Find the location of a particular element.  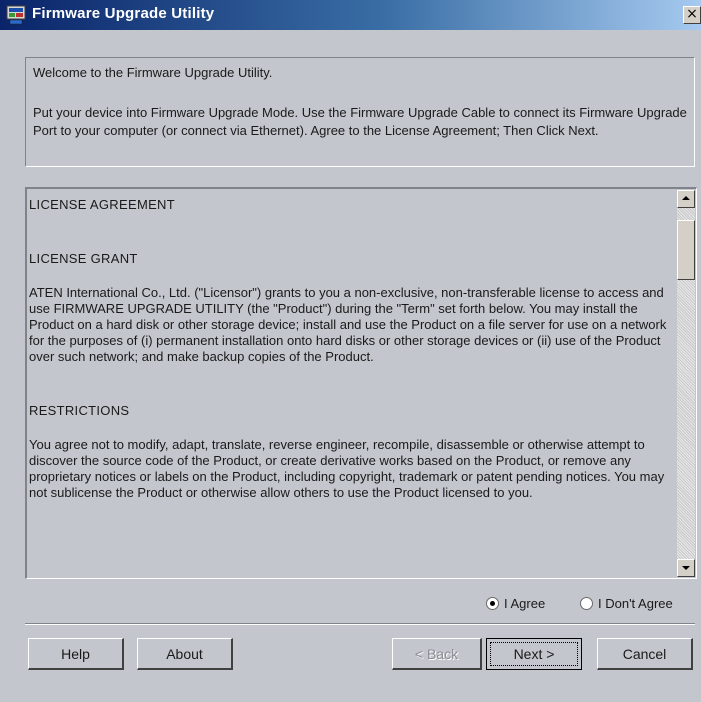

arrow-up-icon is located at coordinates (686, 198).